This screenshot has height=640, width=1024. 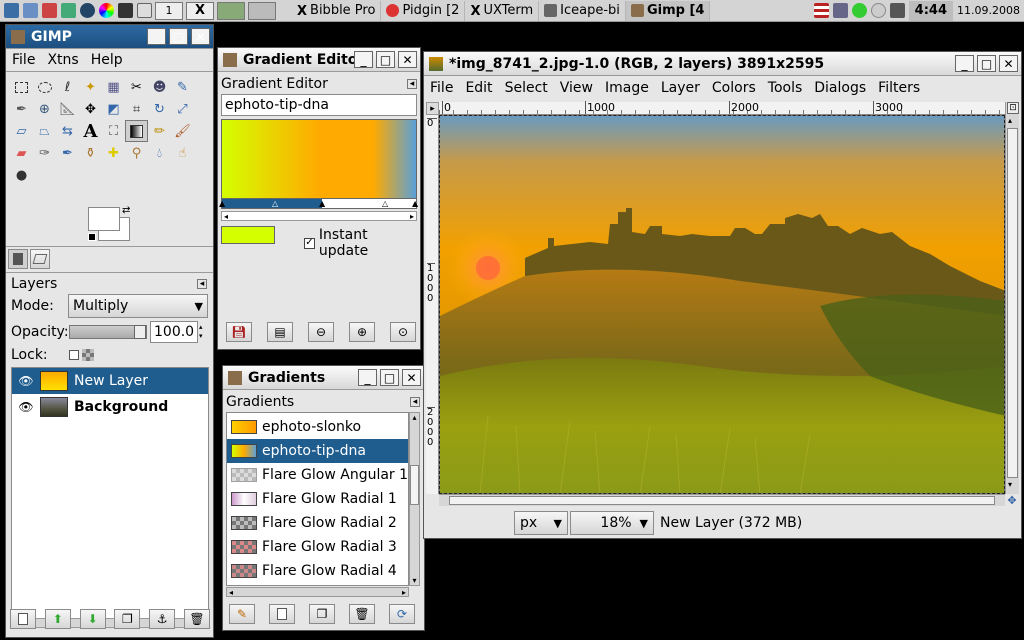 I want to click on workspace-4-button, so click(x=262, y=10).